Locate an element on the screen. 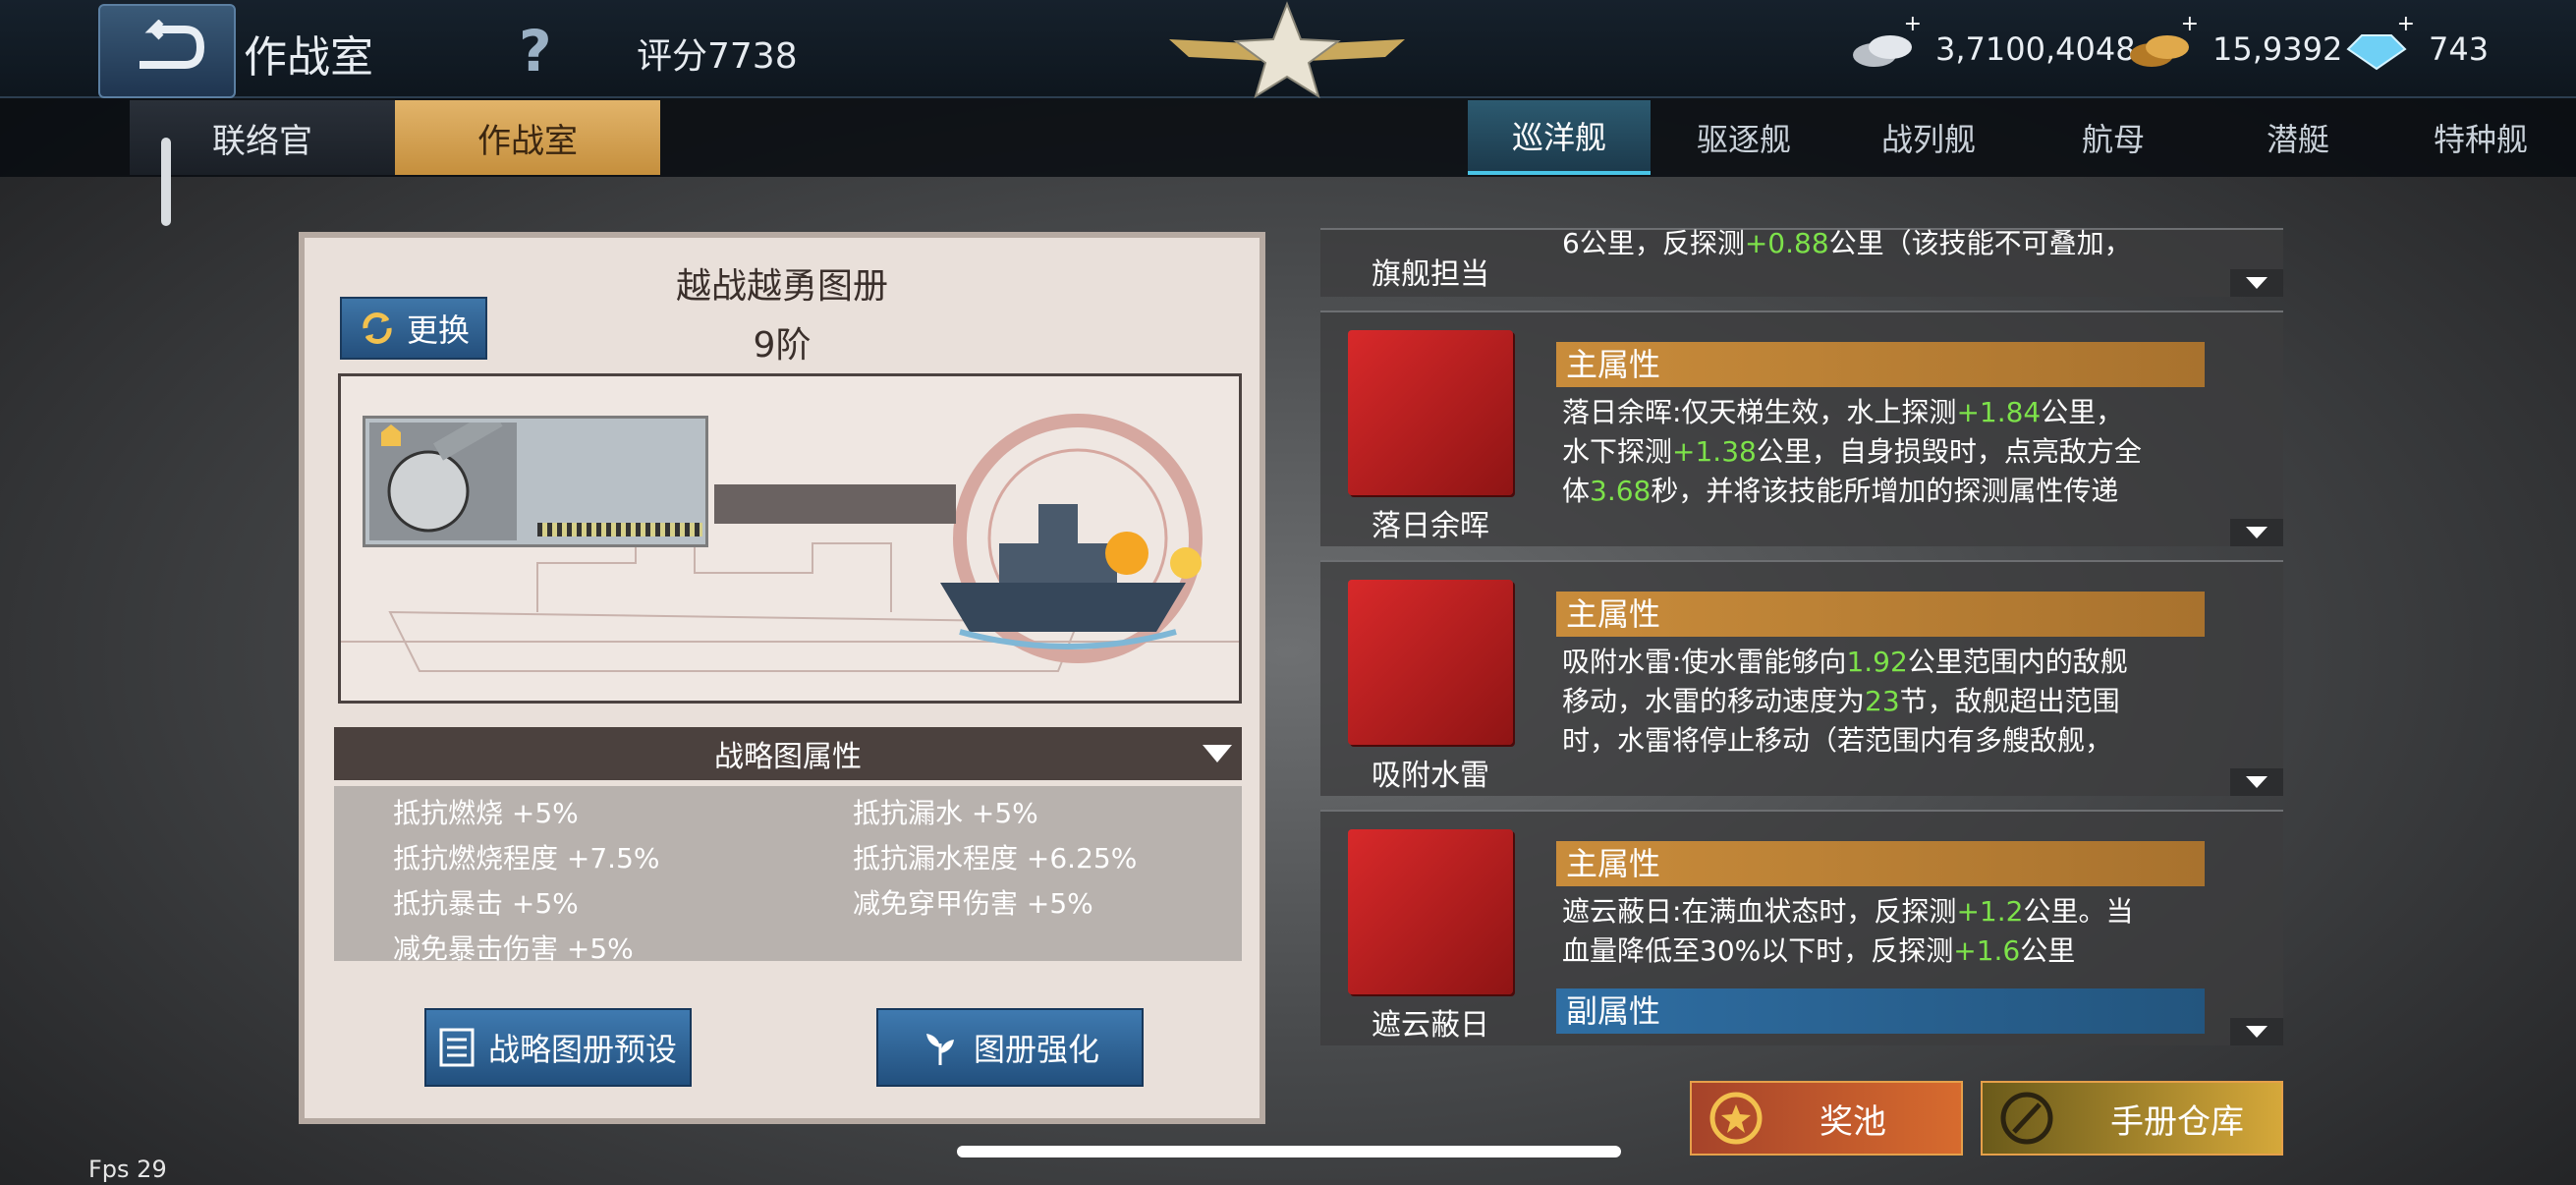  album-enhance-button: 图册强化 is located at coordinates (1010, 1048).